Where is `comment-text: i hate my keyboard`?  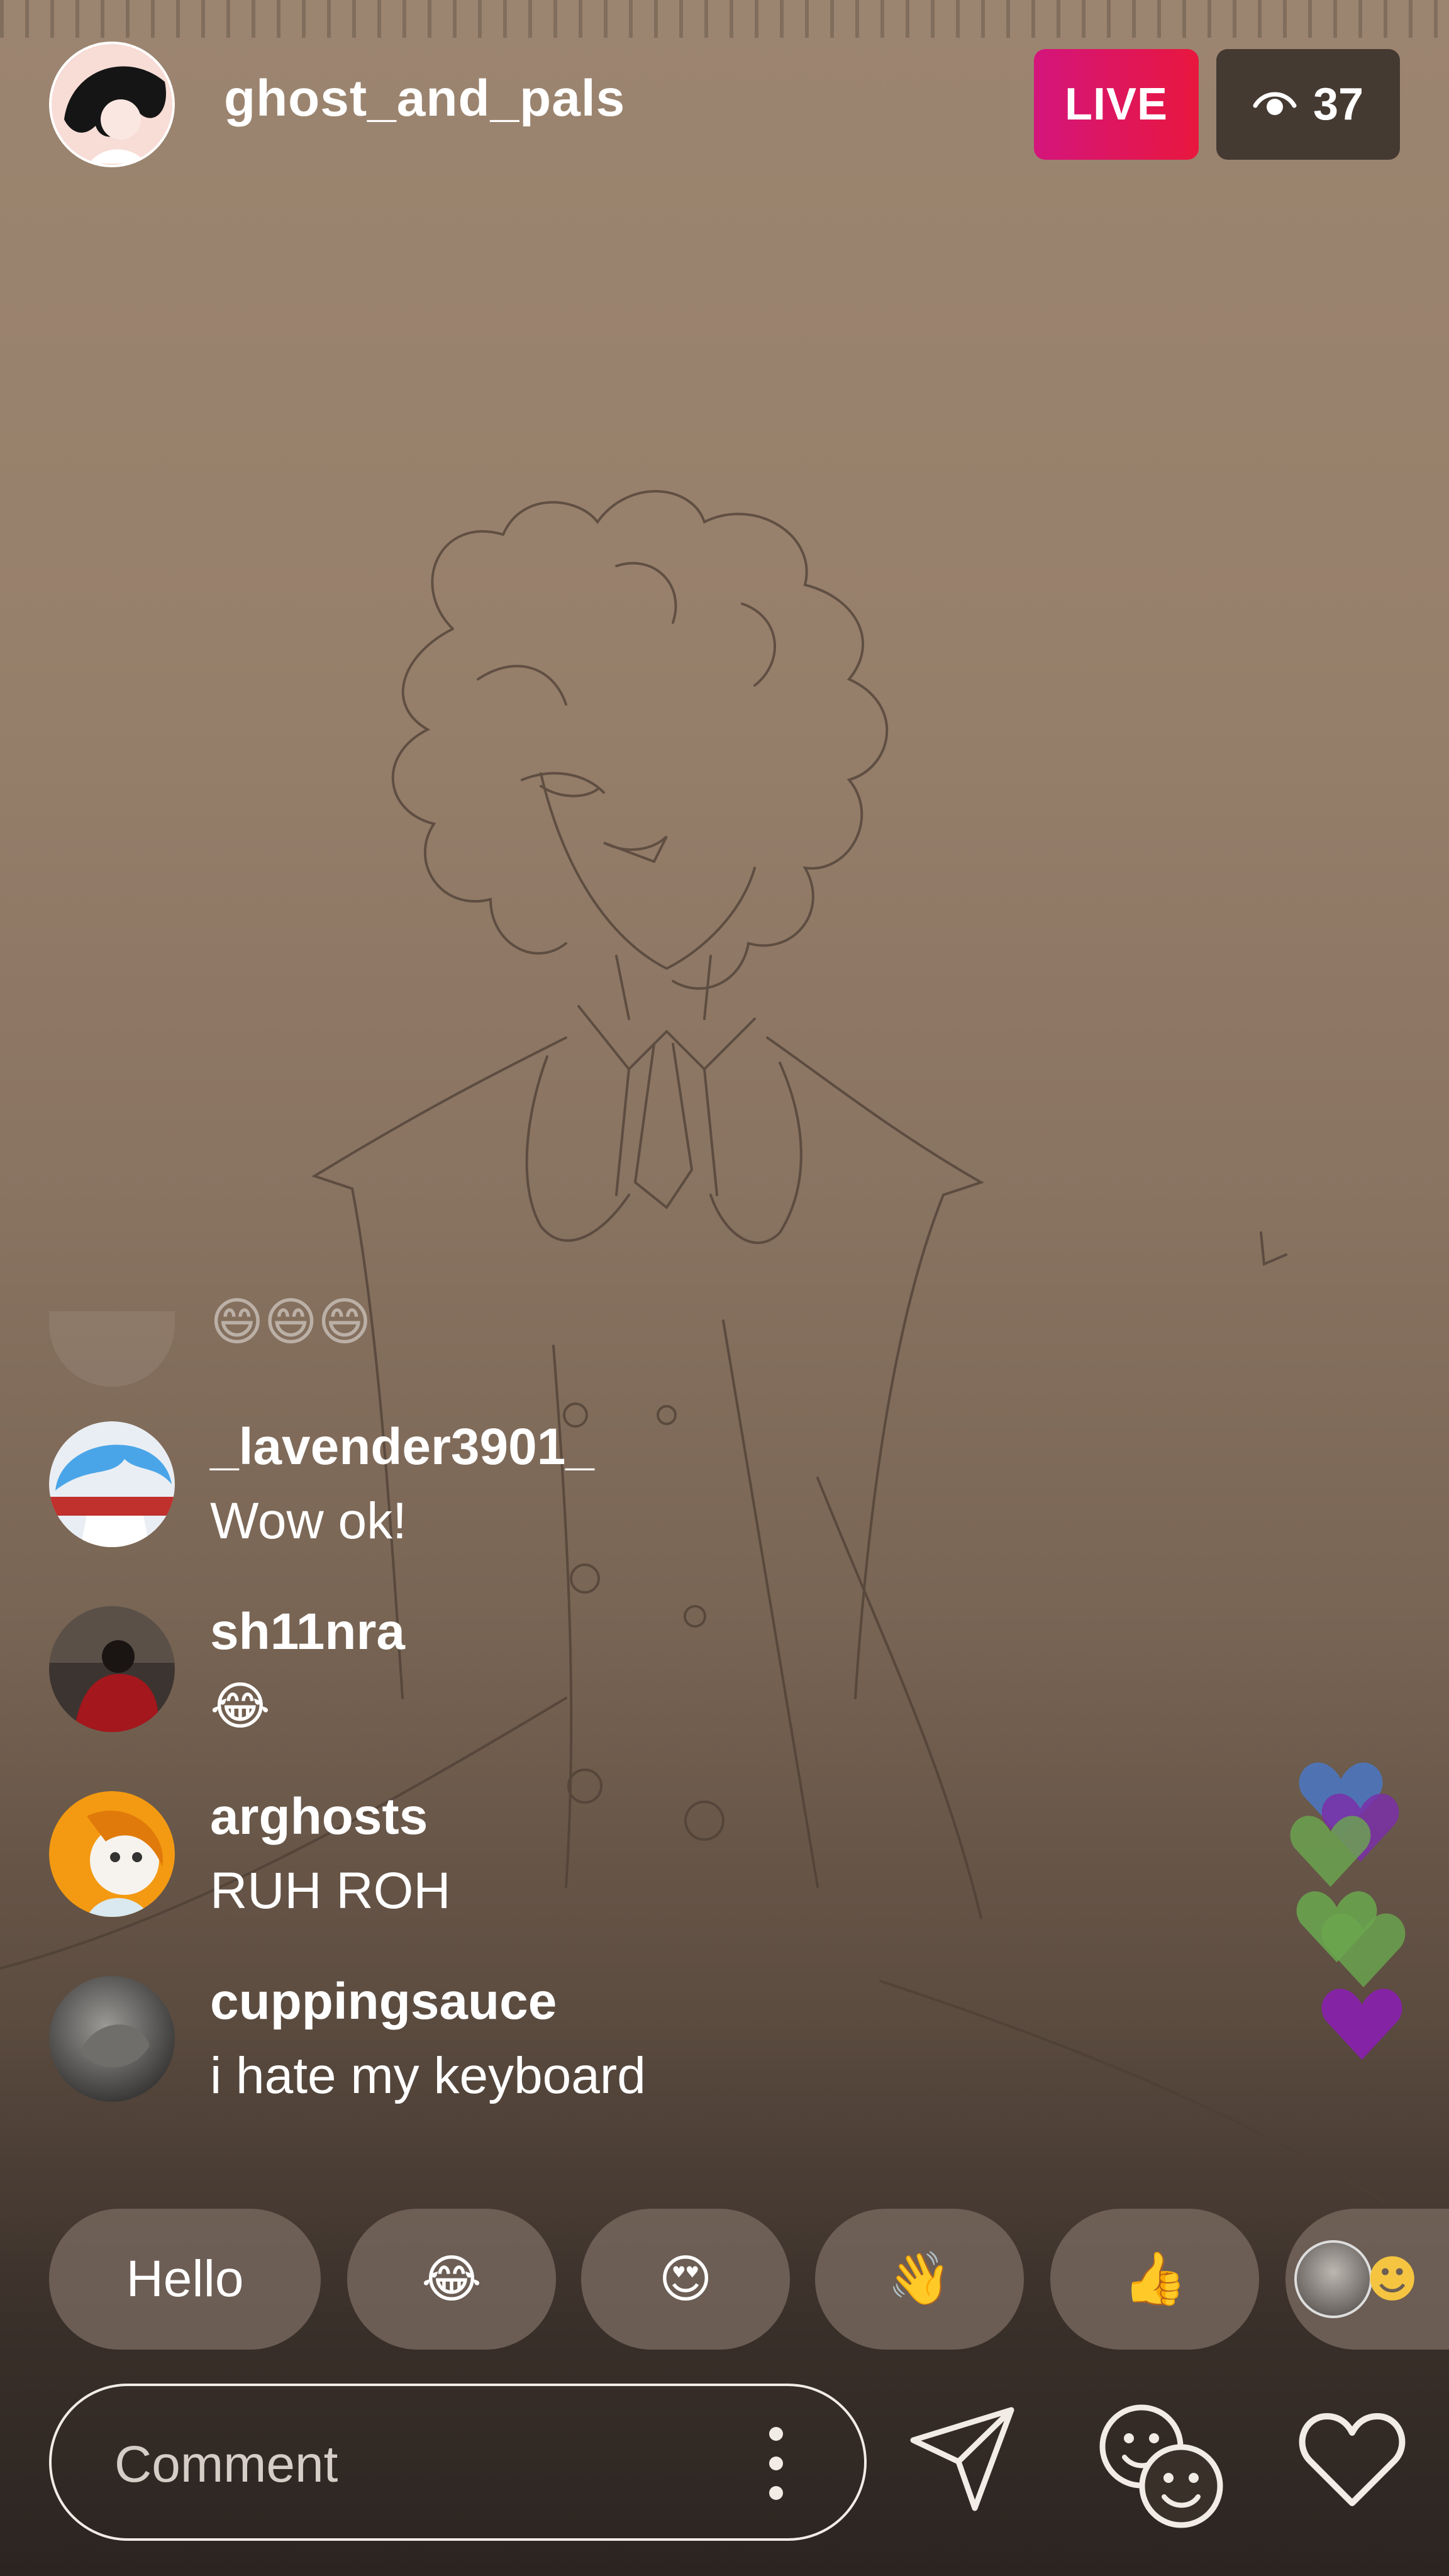
comment-text: i hate my keyboard is located at coordinates (428, 2075).